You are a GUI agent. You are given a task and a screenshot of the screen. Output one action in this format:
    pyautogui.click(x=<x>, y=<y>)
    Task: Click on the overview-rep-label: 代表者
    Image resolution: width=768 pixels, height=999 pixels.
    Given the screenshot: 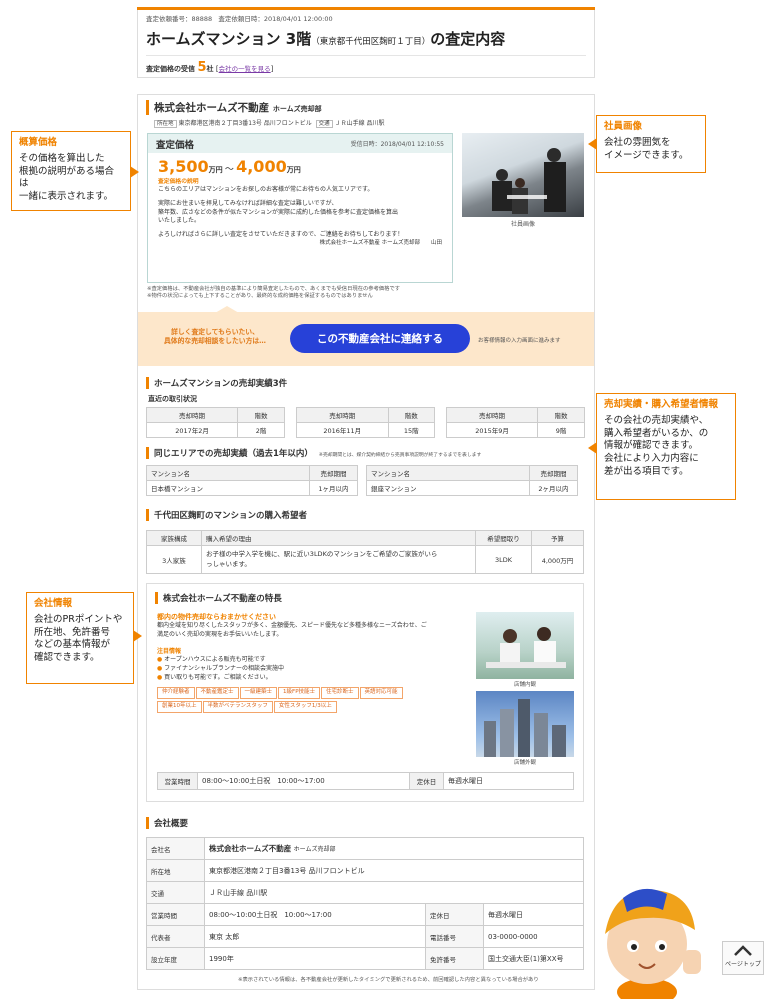 What is the action you would take?
    pyautogui.click(x=175, y=936)
    